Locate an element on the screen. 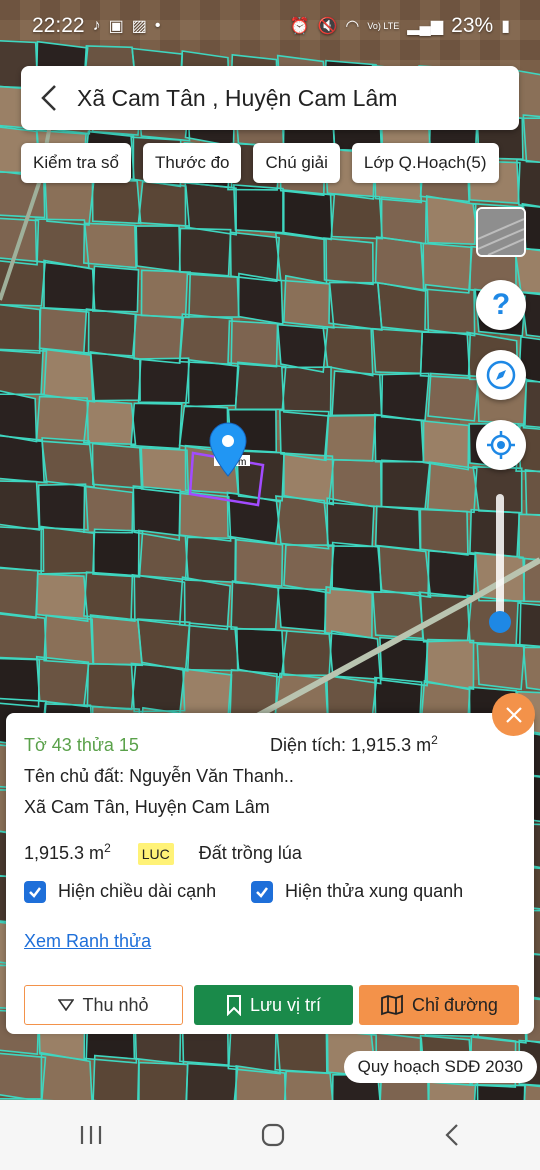 The width and height of the screenshot is (540, 1170). minimize-button: Thu nhỏ is located at coordinates (103, 1005).